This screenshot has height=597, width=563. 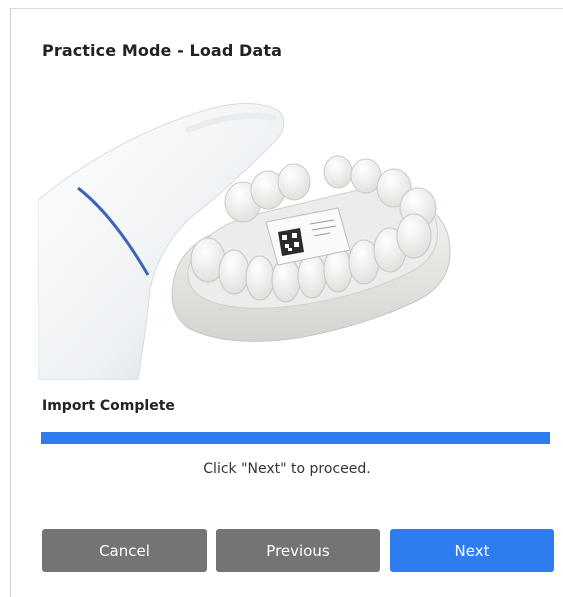 I want to click on import-progress-bar, so click(x=295, y=438).